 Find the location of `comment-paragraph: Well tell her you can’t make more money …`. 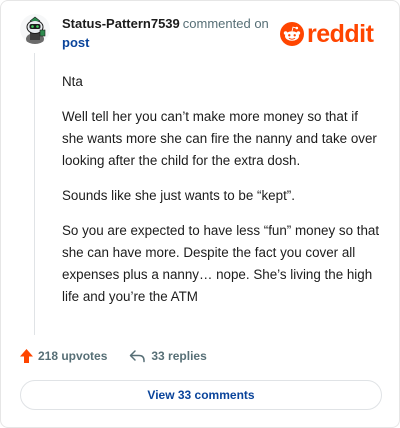

comment-paragraph: Well tell her you can’t make more money … is located at coordinates (219, 138).